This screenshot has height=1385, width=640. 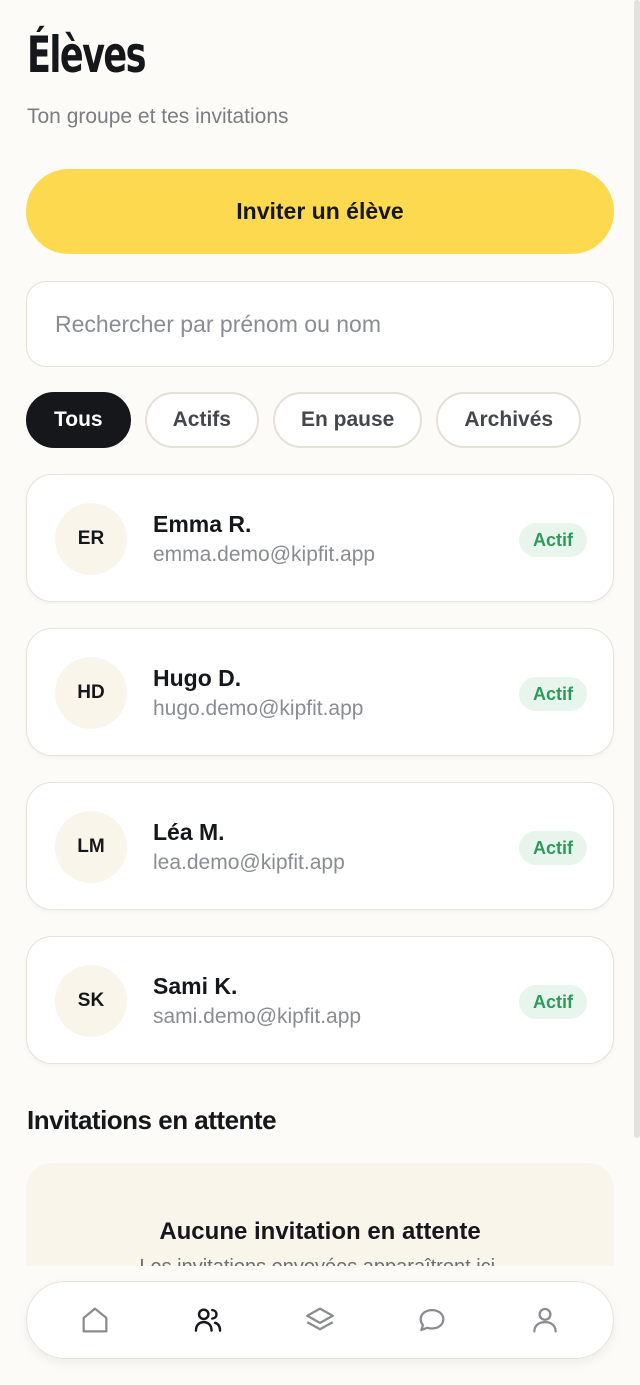 What do you see at coordinates (195, 986) in the screenshot?
I see `student-name: Sami K.` at bounding box center [195, 986].